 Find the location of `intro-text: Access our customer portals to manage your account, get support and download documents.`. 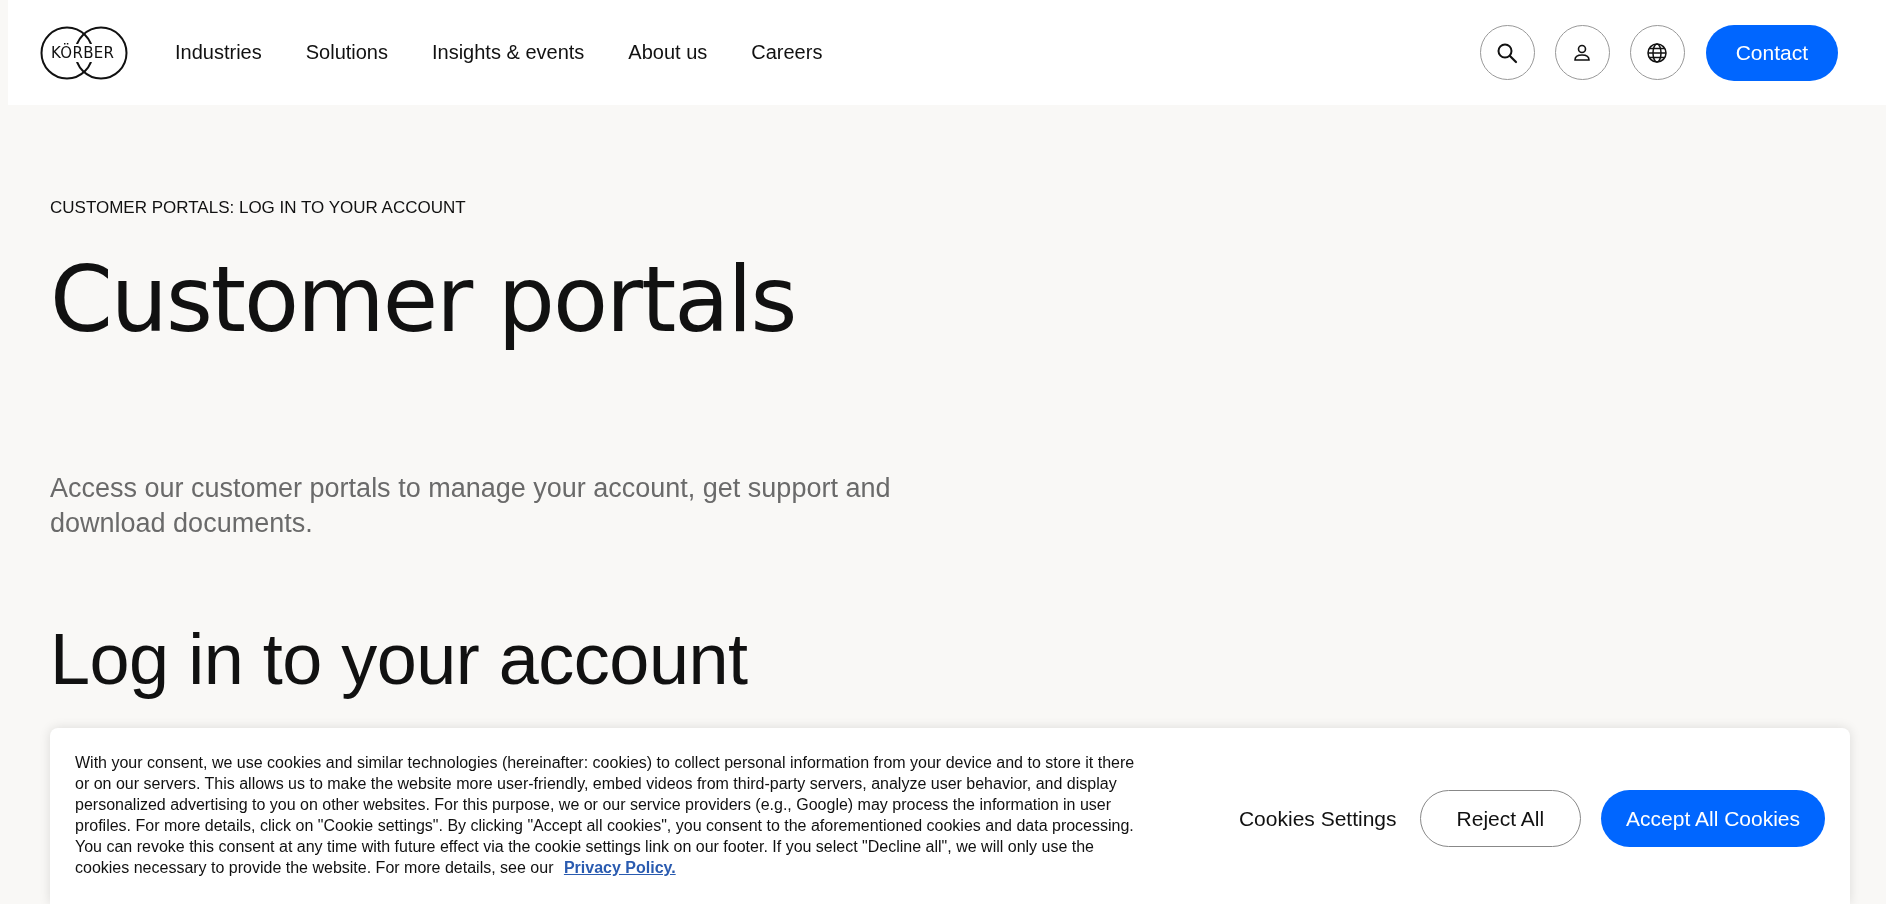

intro-text: Access our customer portals to manage your account, get support and download documents. is located at coordinates (471, 506).